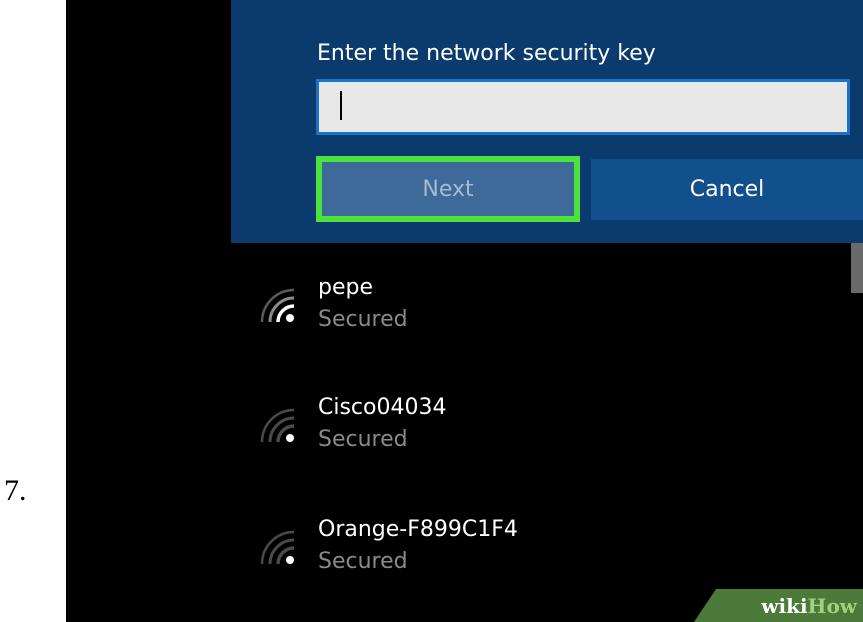 The image size is (863, 622). What do you see at coordinates (536, 309) in the screenshot?
I see `network-item-pepe: pepe Secured` at bounding box center [536, 309].